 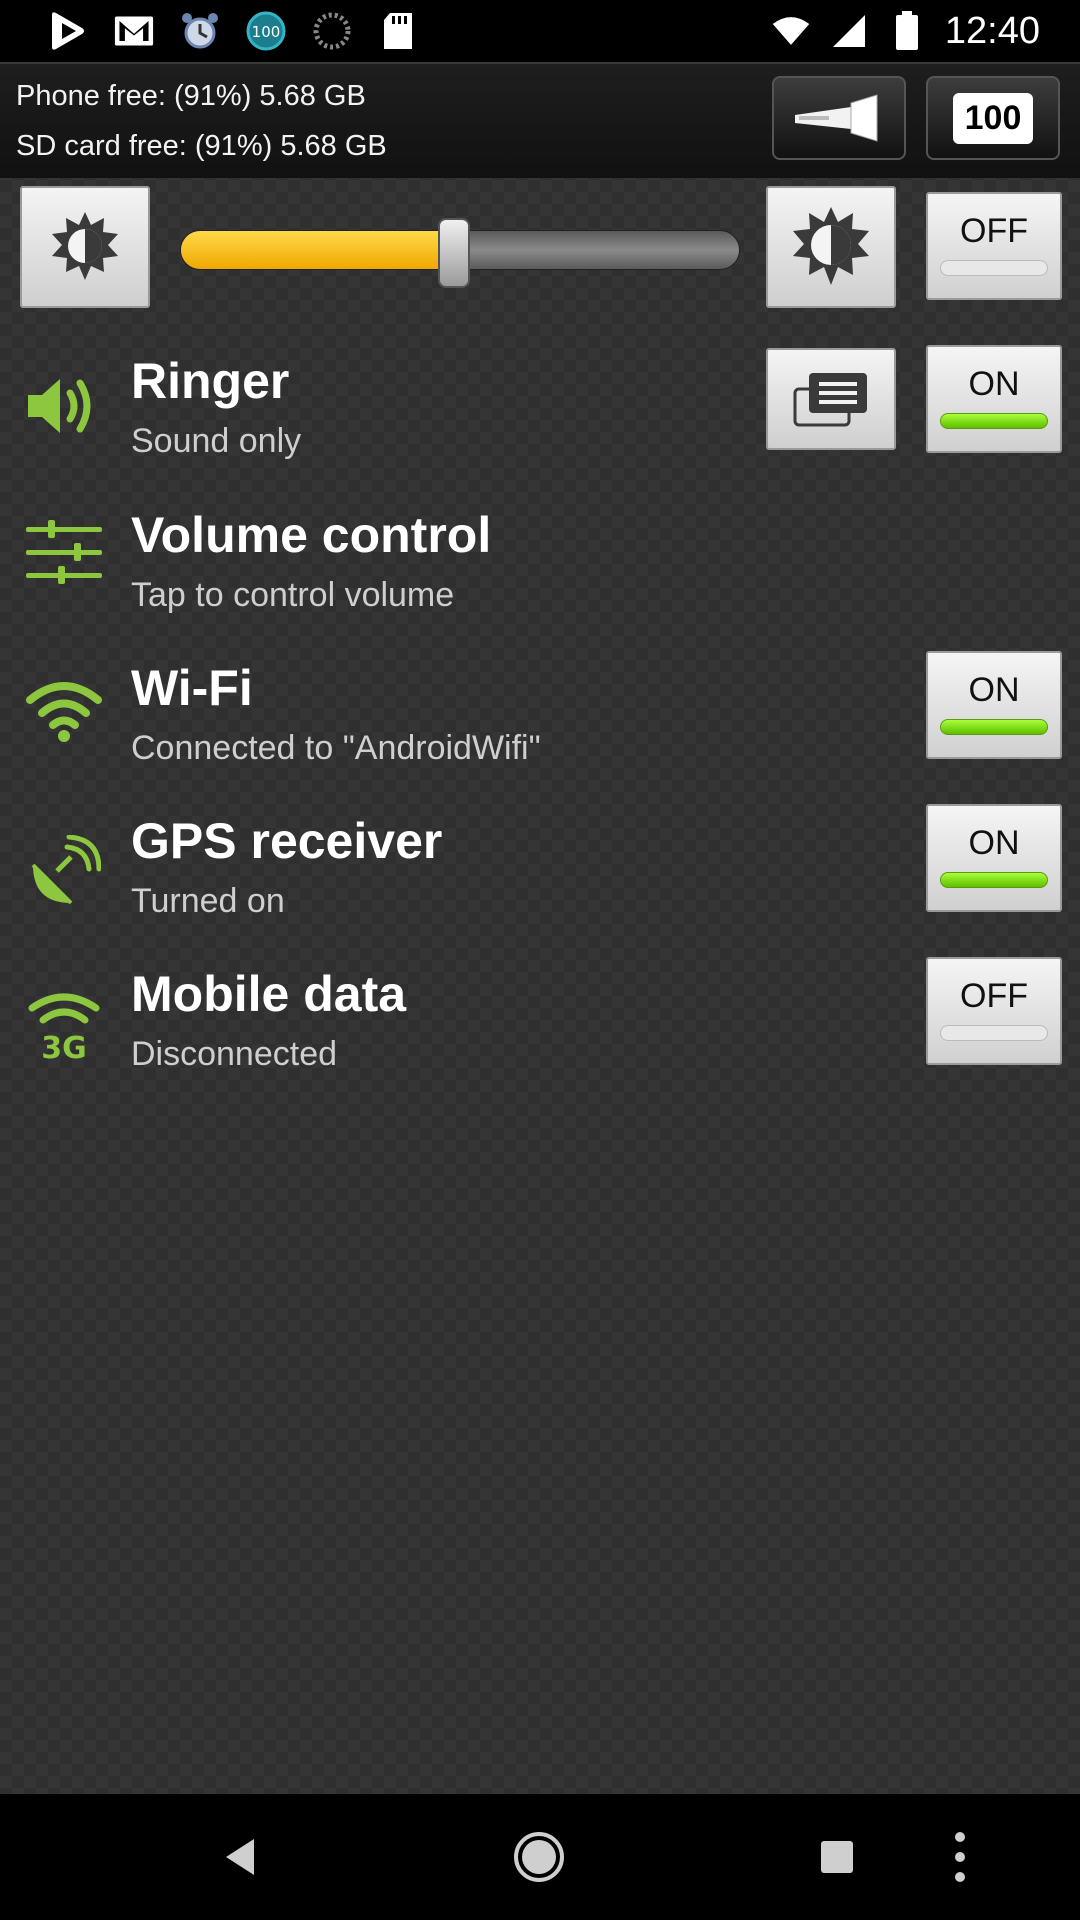 What do you see at coordinates (540, 569) in the screenshot?
I see `volume-control-row: Volume control Tap to control volume` at bounding box center [540, 569].